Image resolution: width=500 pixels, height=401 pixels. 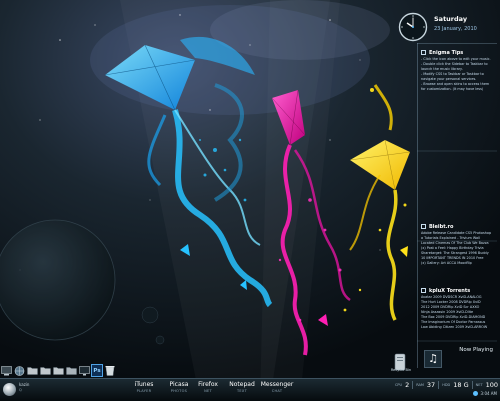 I want to click on now-playing-widget: Now Playing ♫, so click(x=459, y=358).